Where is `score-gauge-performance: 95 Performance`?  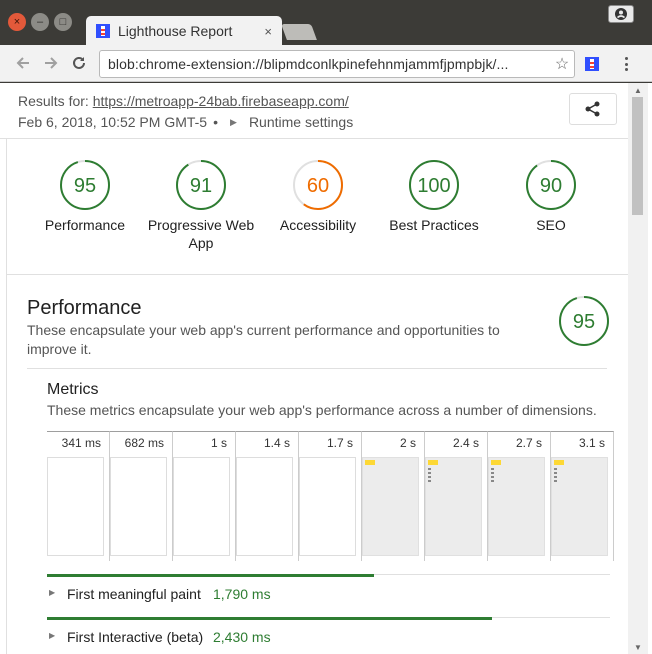 score-gauge-performance: 95 Performance is located at coordinates (85, 197).